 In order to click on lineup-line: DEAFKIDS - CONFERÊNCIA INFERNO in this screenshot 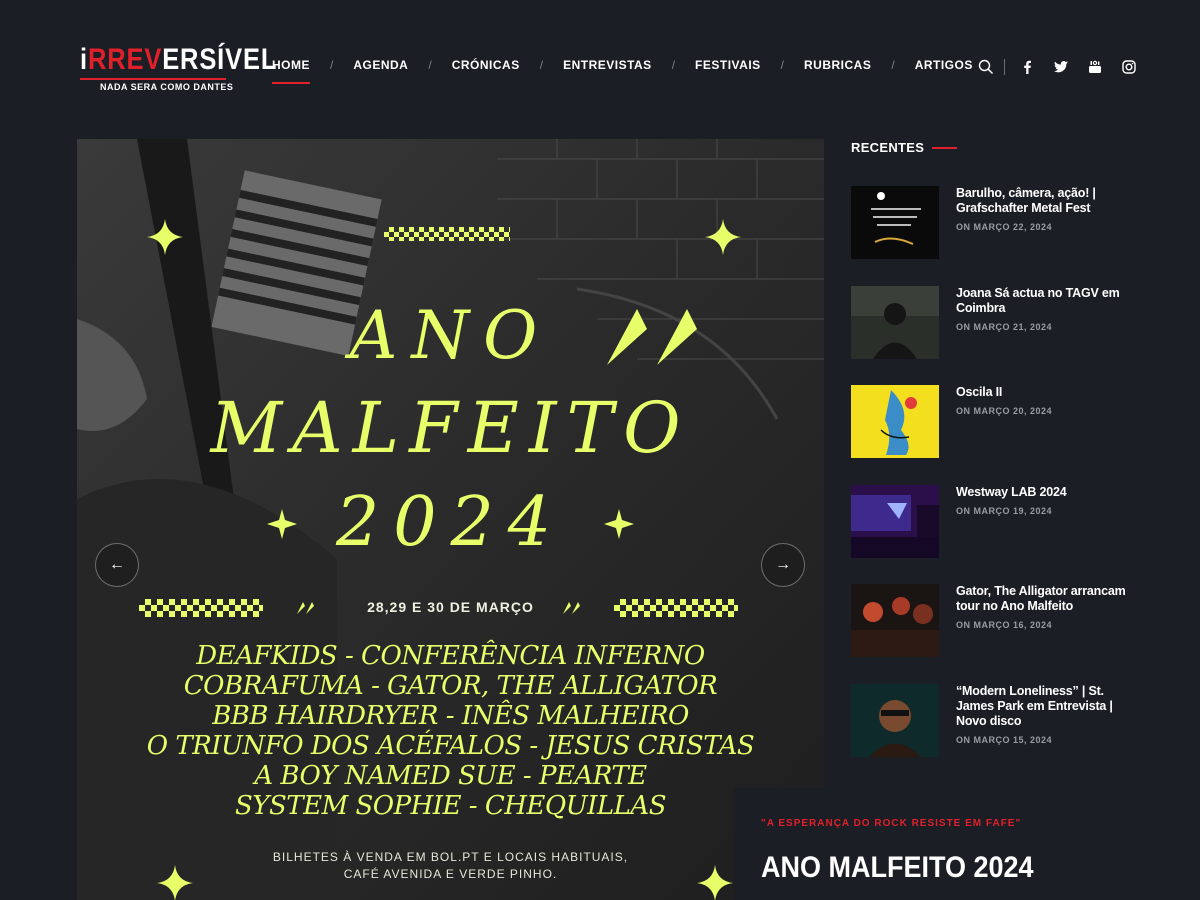, I will do `click(450, 656)`.